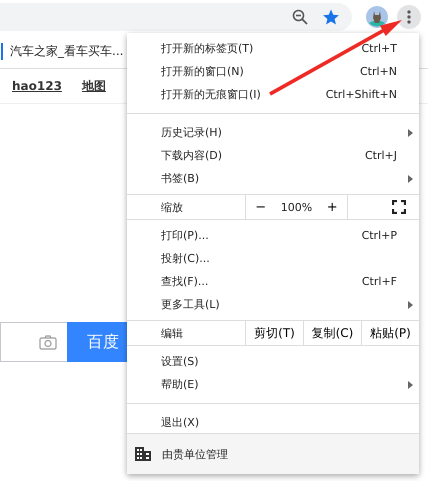 Image resolution: width=428 pixels, height=481 pixels. I want to click on menu-item: 下载内容(D) Ctrl+J, so click(273, 155).